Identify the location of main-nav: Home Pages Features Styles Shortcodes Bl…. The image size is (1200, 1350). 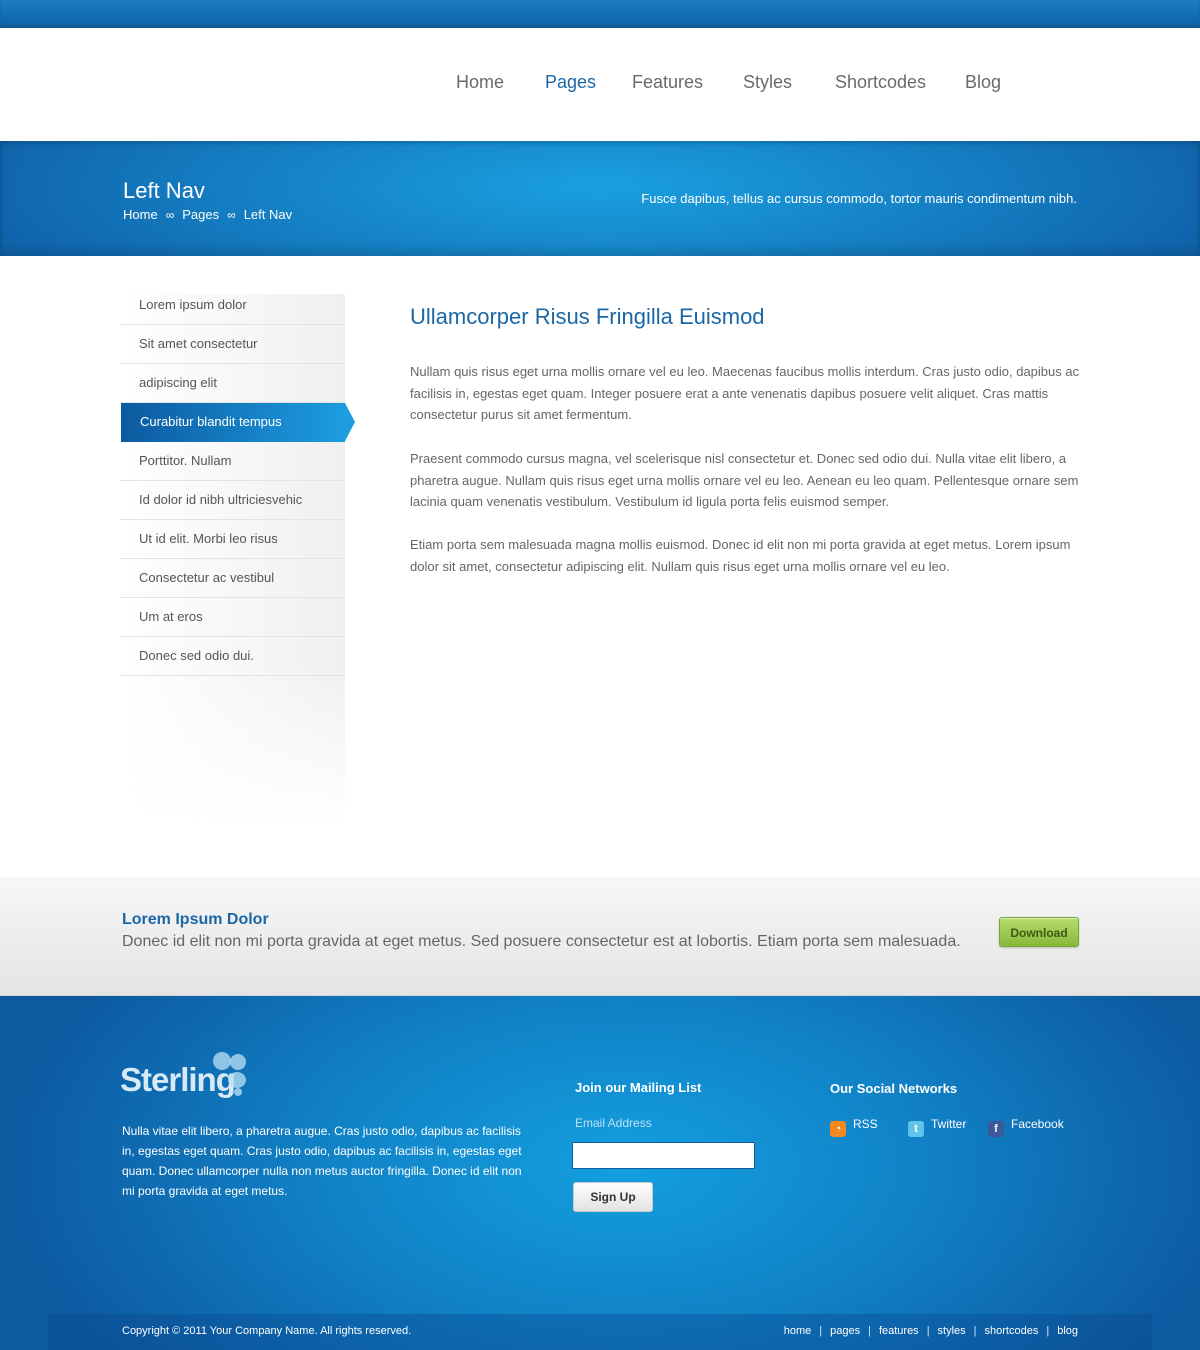
(600, 84).